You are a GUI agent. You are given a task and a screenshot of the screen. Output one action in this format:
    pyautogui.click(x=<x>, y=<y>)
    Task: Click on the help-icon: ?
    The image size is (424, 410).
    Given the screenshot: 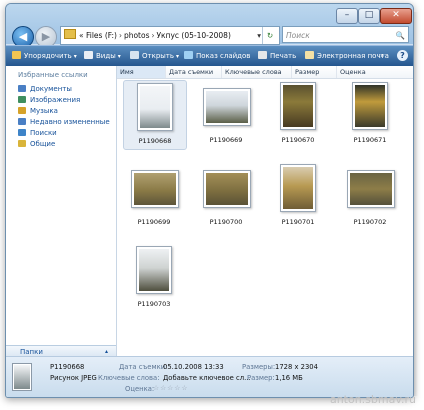 What is the action you would take?
    pyautogui.click(x=402, y=55)
    